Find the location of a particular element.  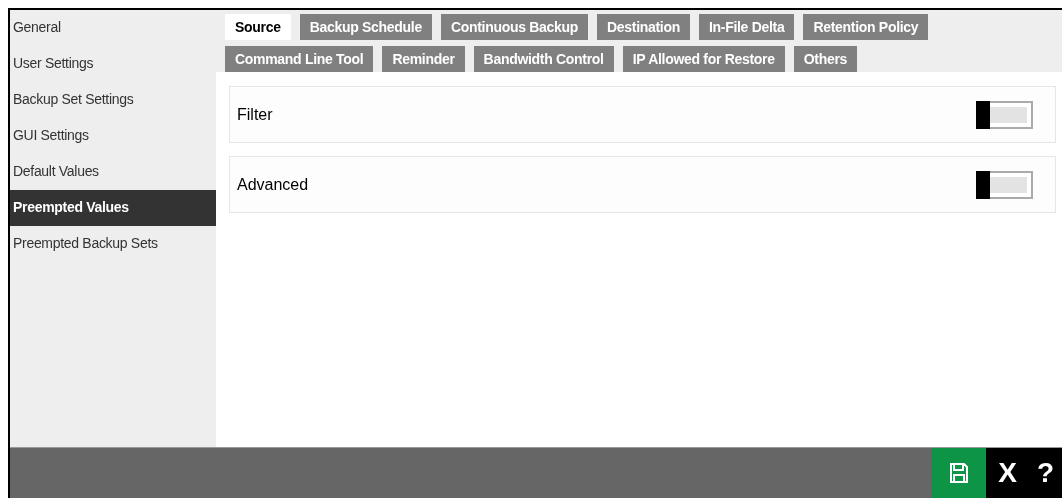

sidebar-item: GUI Settings is located at coordinates (113, 136).